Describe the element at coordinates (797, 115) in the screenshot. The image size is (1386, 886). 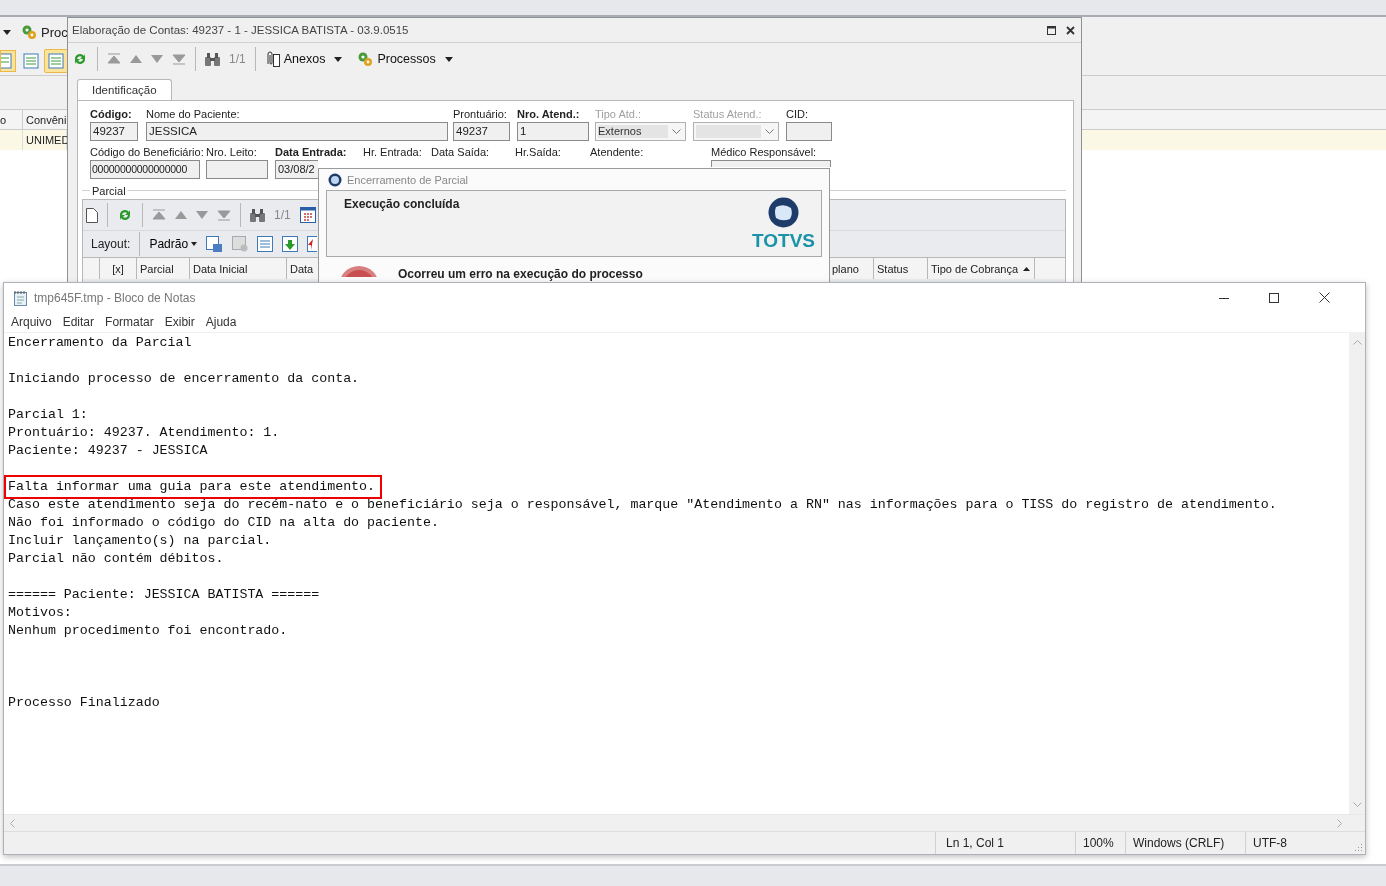
I see `field-label: CID:` at that location.